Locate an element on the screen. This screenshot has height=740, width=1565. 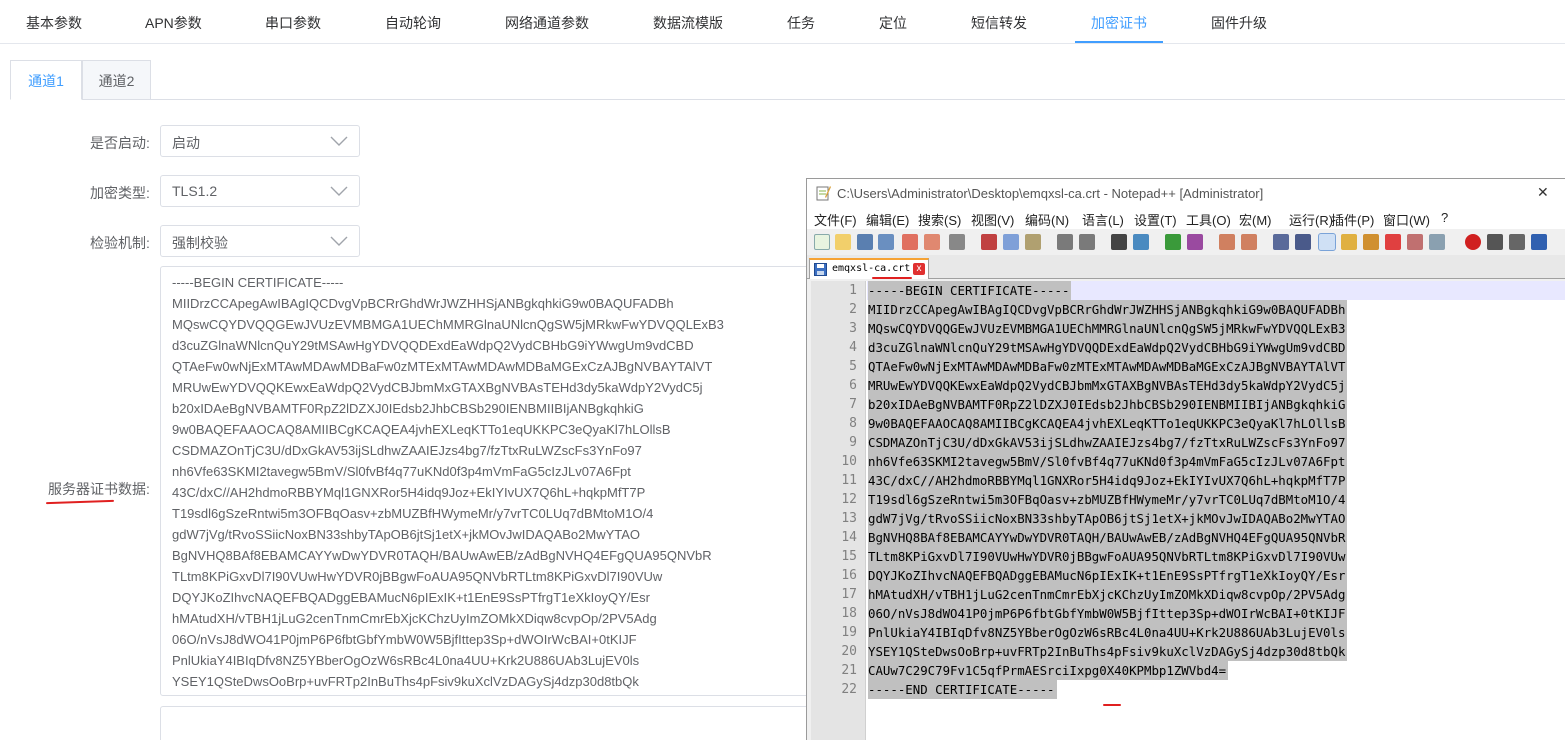
tab-serial-params: 串口参数 is located at coordinates (293, 23).